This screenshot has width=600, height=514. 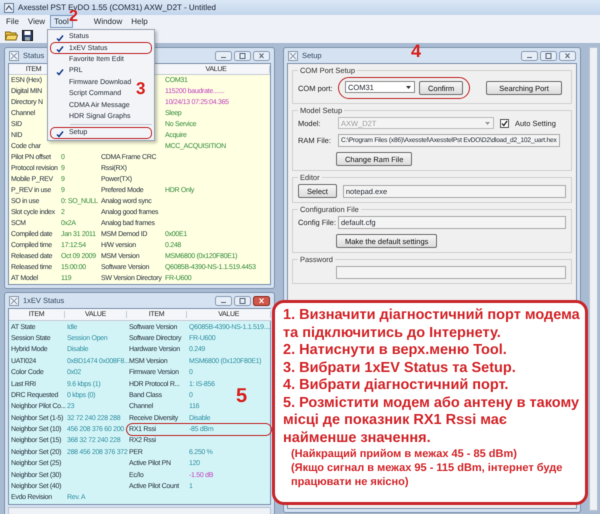 I want to click on instruction-step: 4. Вибрати діагностичний порт., so click(x=432, y=385).